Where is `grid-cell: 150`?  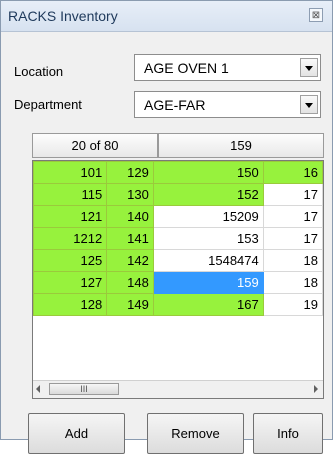 grid-cell: 150 is located at coordinates (208, 172).